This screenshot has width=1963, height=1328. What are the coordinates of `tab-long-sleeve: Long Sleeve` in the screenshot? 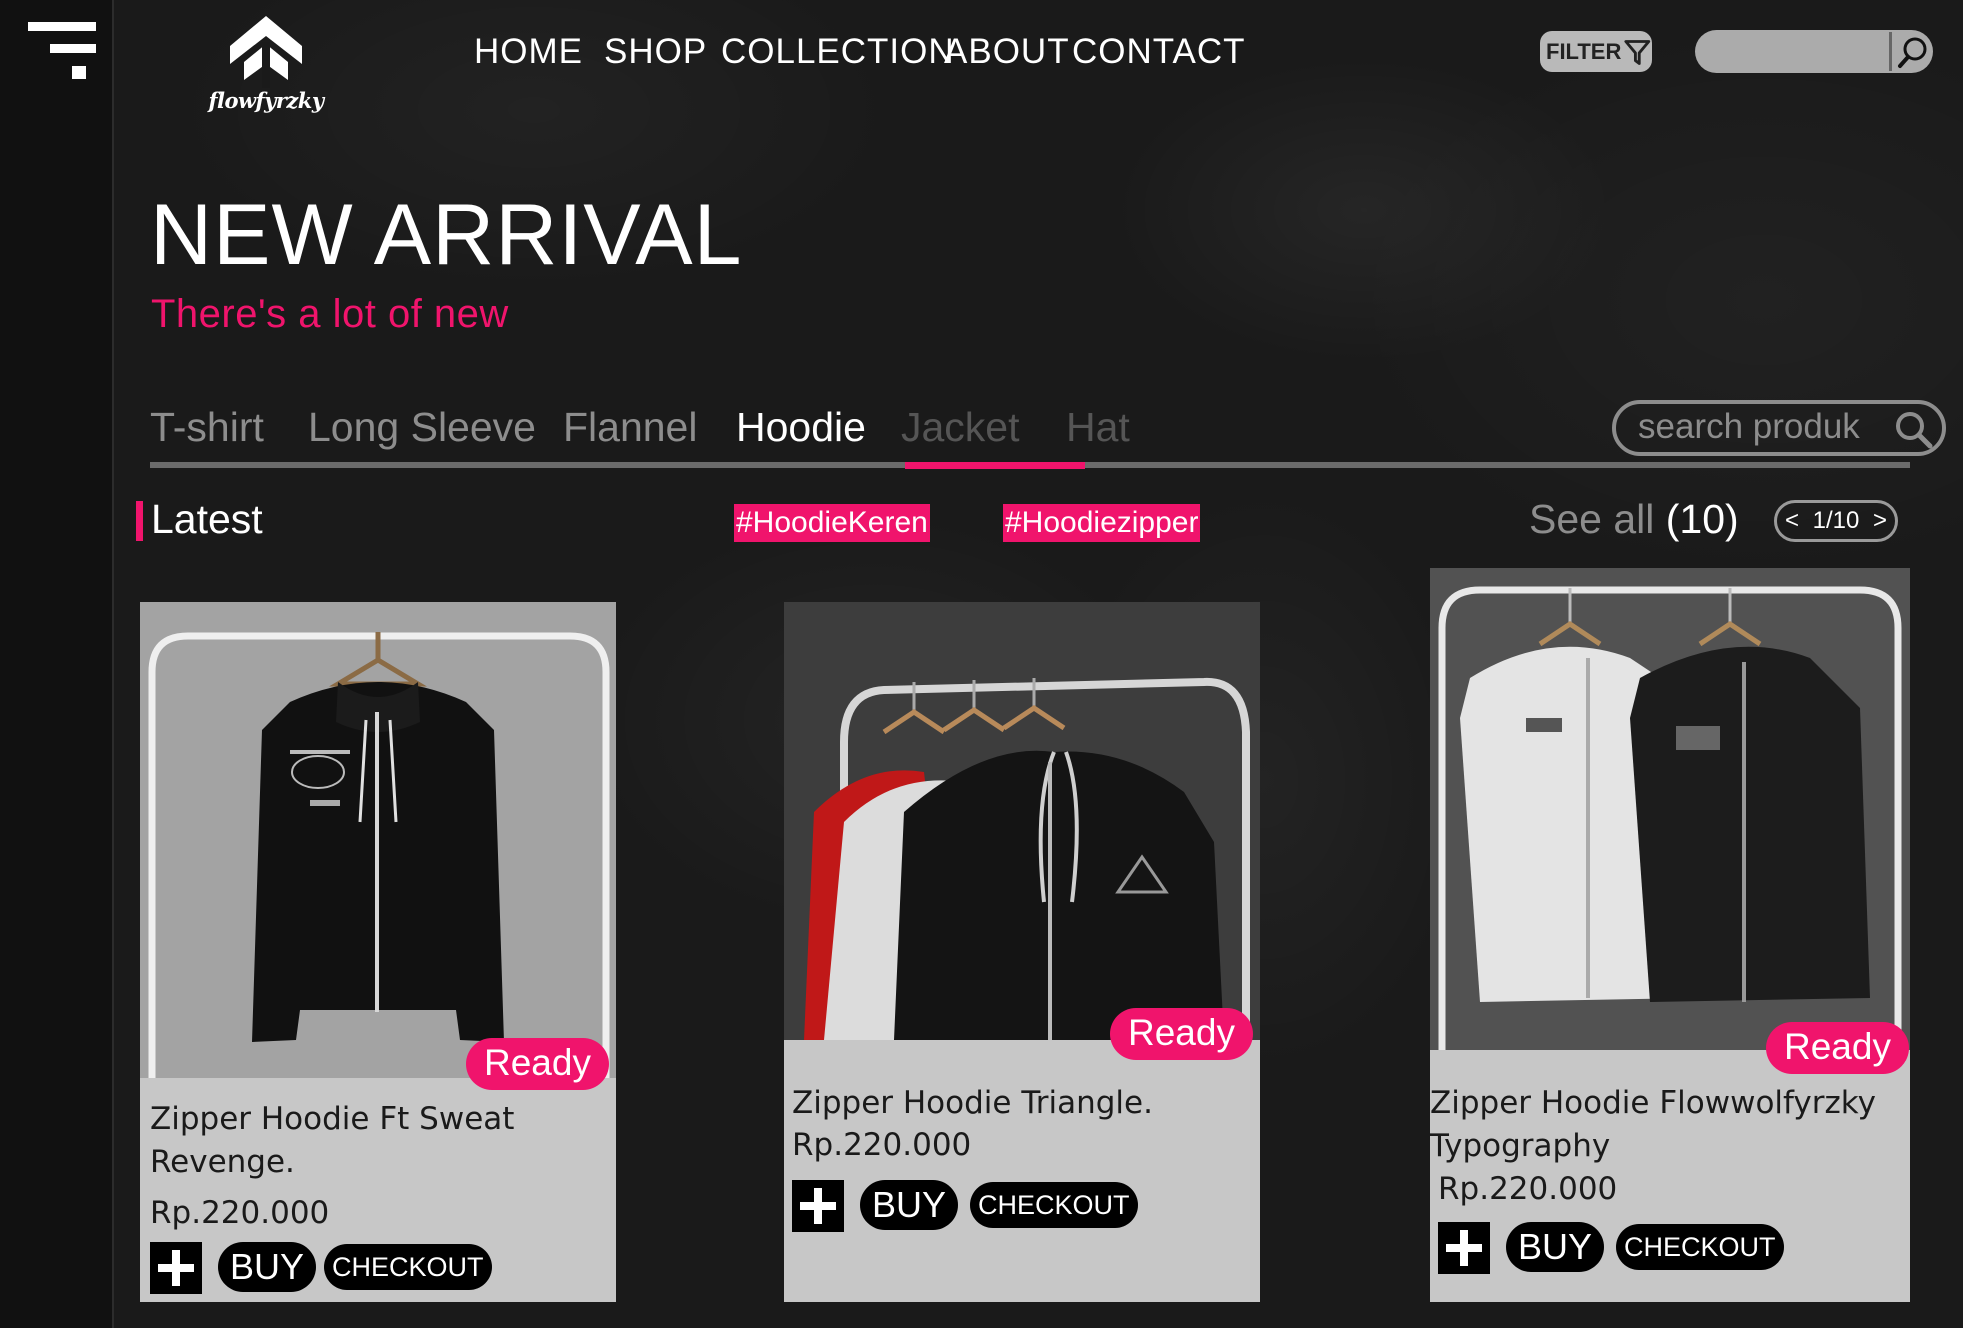 It's located at (422, 427).